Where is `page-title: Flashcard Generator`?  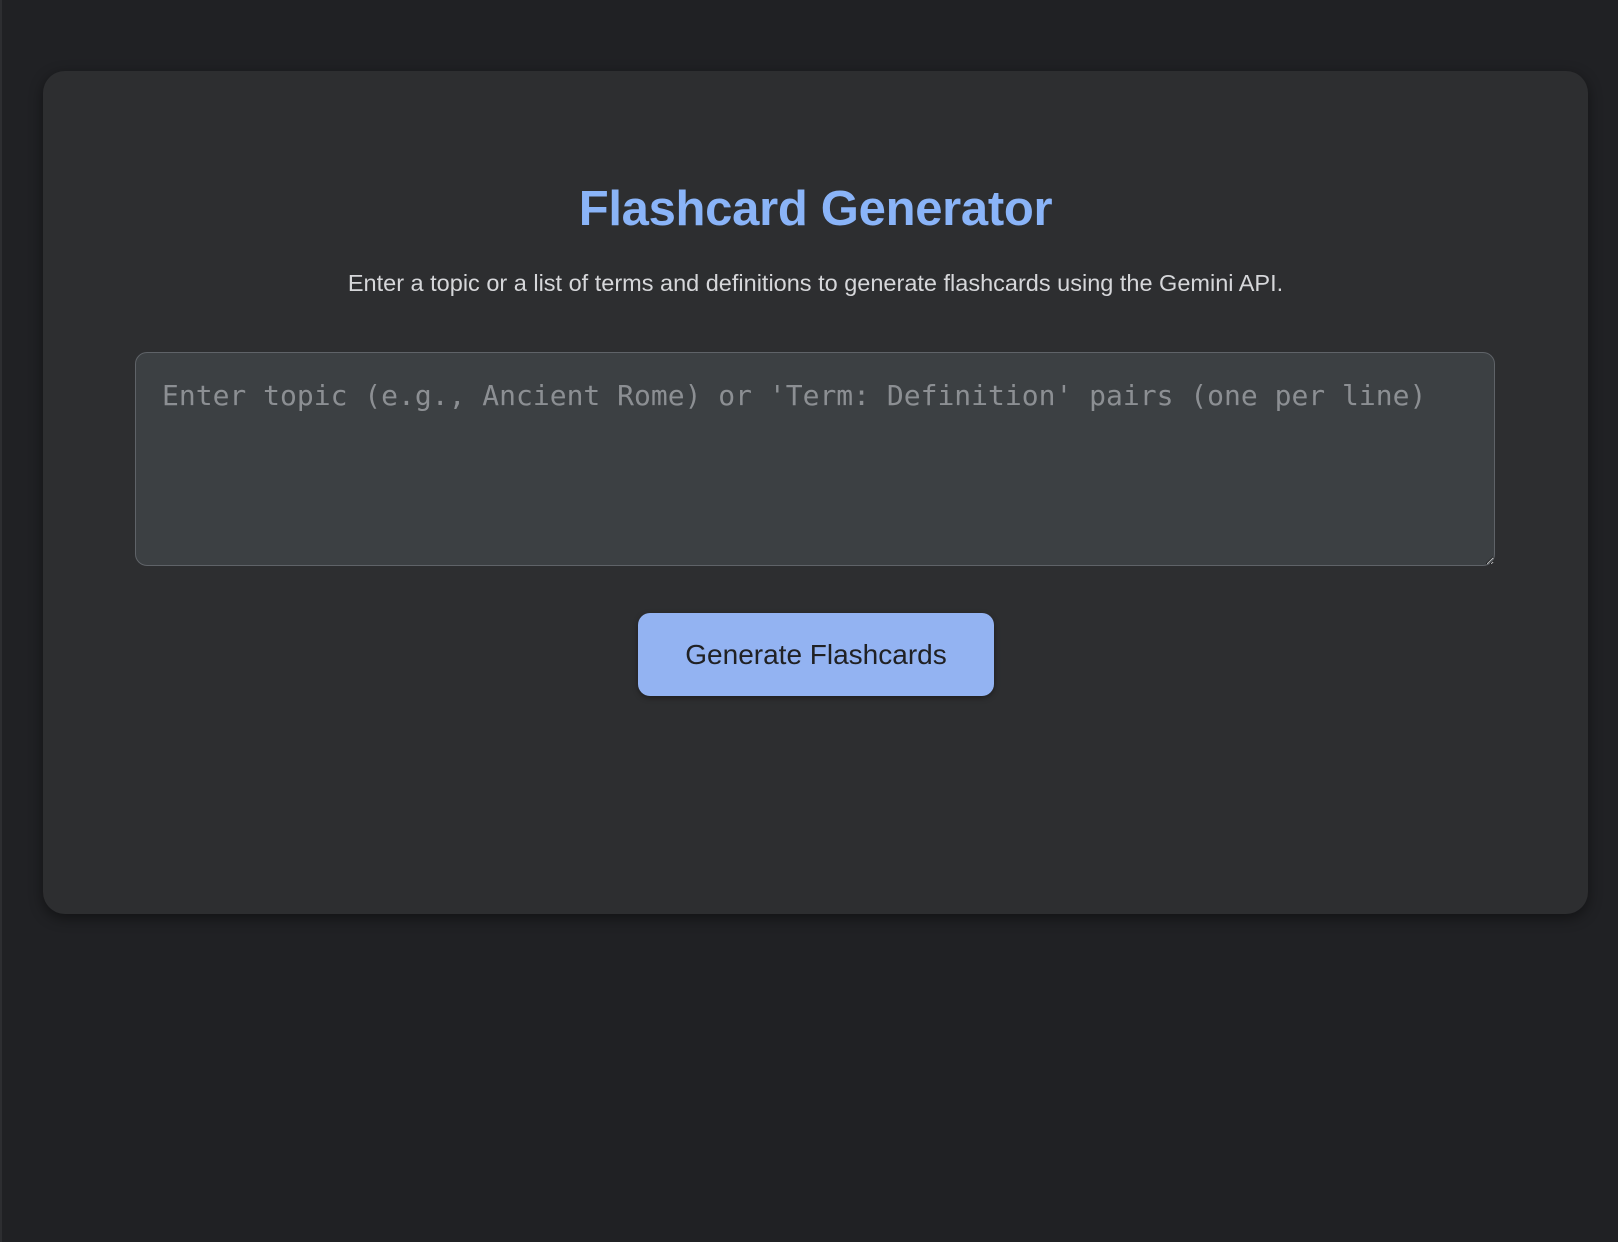
page-title: Flashcard Generator is located at coordinates (815, 209).